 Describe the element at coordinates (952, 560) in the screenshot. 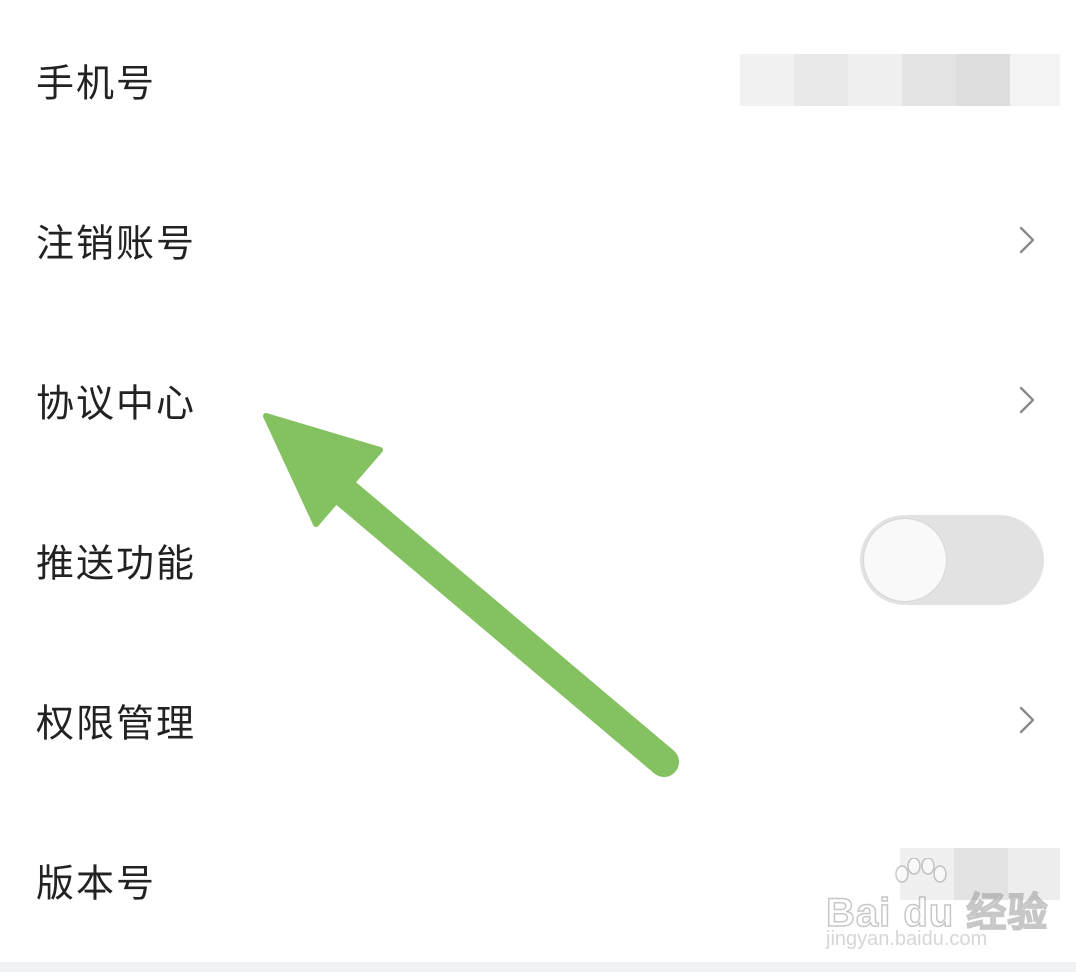

I see `push-toggle` at that location.